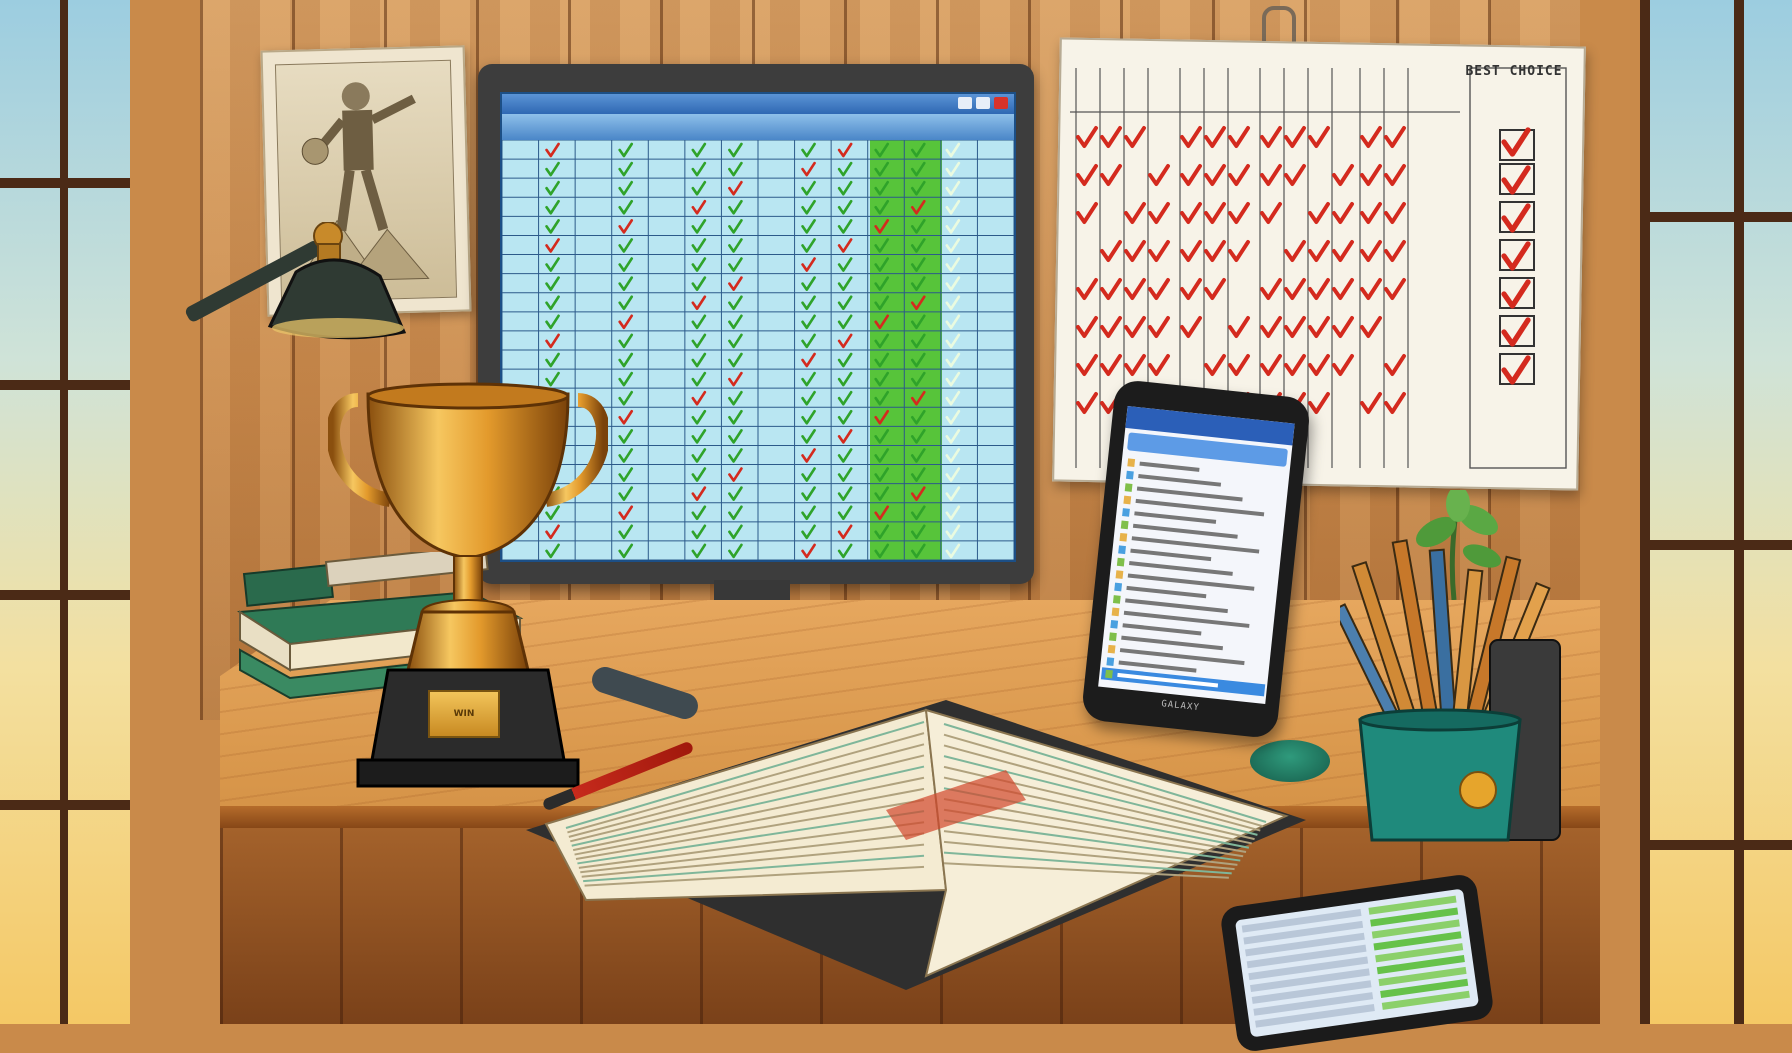 Image resolution: width=1792 pixels, height=1053 pixels. Describe the element at coordinates (1357, 963) in the screenshot. I see `phone2-screen` at that location.